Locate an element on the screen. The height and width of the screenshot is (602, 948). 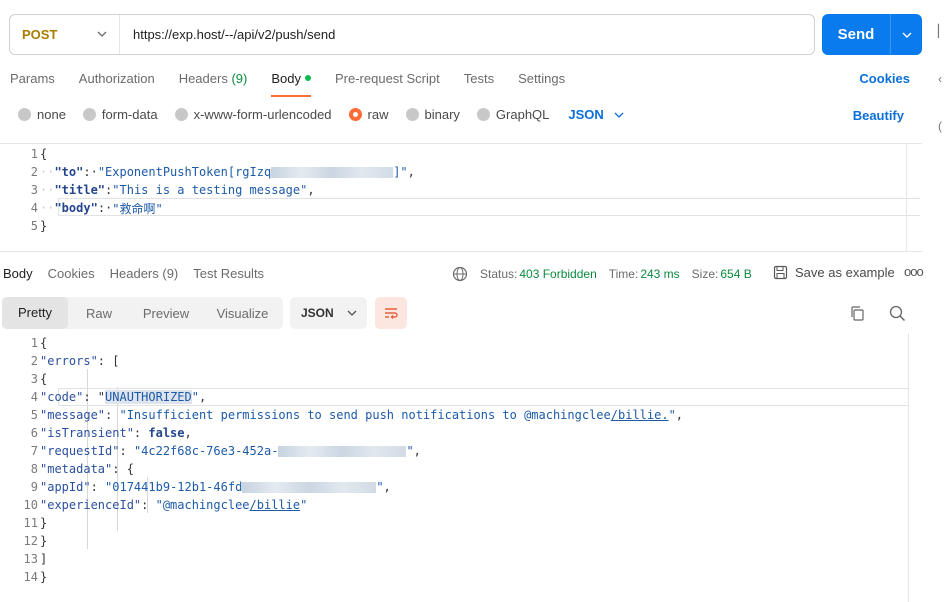
view-visualize: Visualize is located at coordinates (242, 313).